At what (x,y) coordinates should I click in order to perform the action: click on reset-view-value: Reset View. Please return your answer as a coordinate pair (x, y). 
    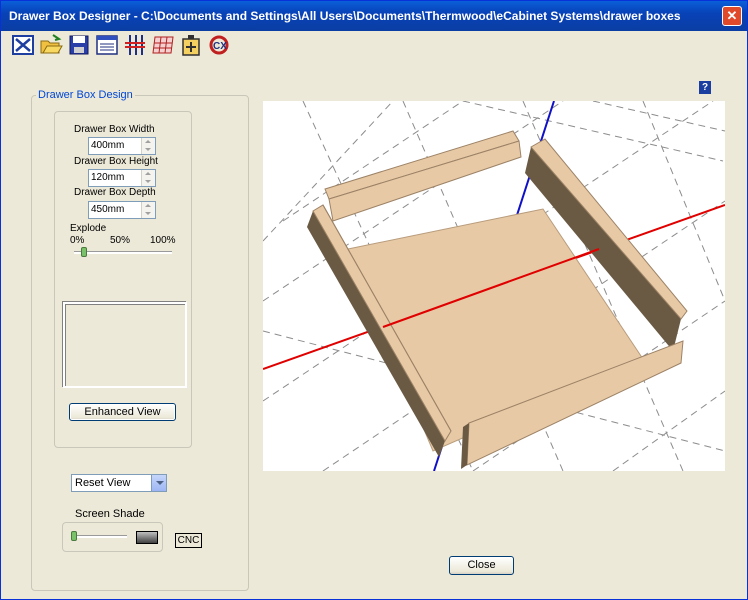
    Looking at the image, I should click on (102, 483).